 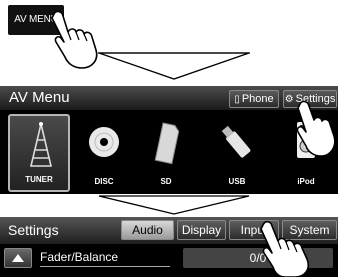 What do you see at coordinates (33, 230) in the screenshot?
I see `settings-title: Settings` at bounding box center [33, 230].